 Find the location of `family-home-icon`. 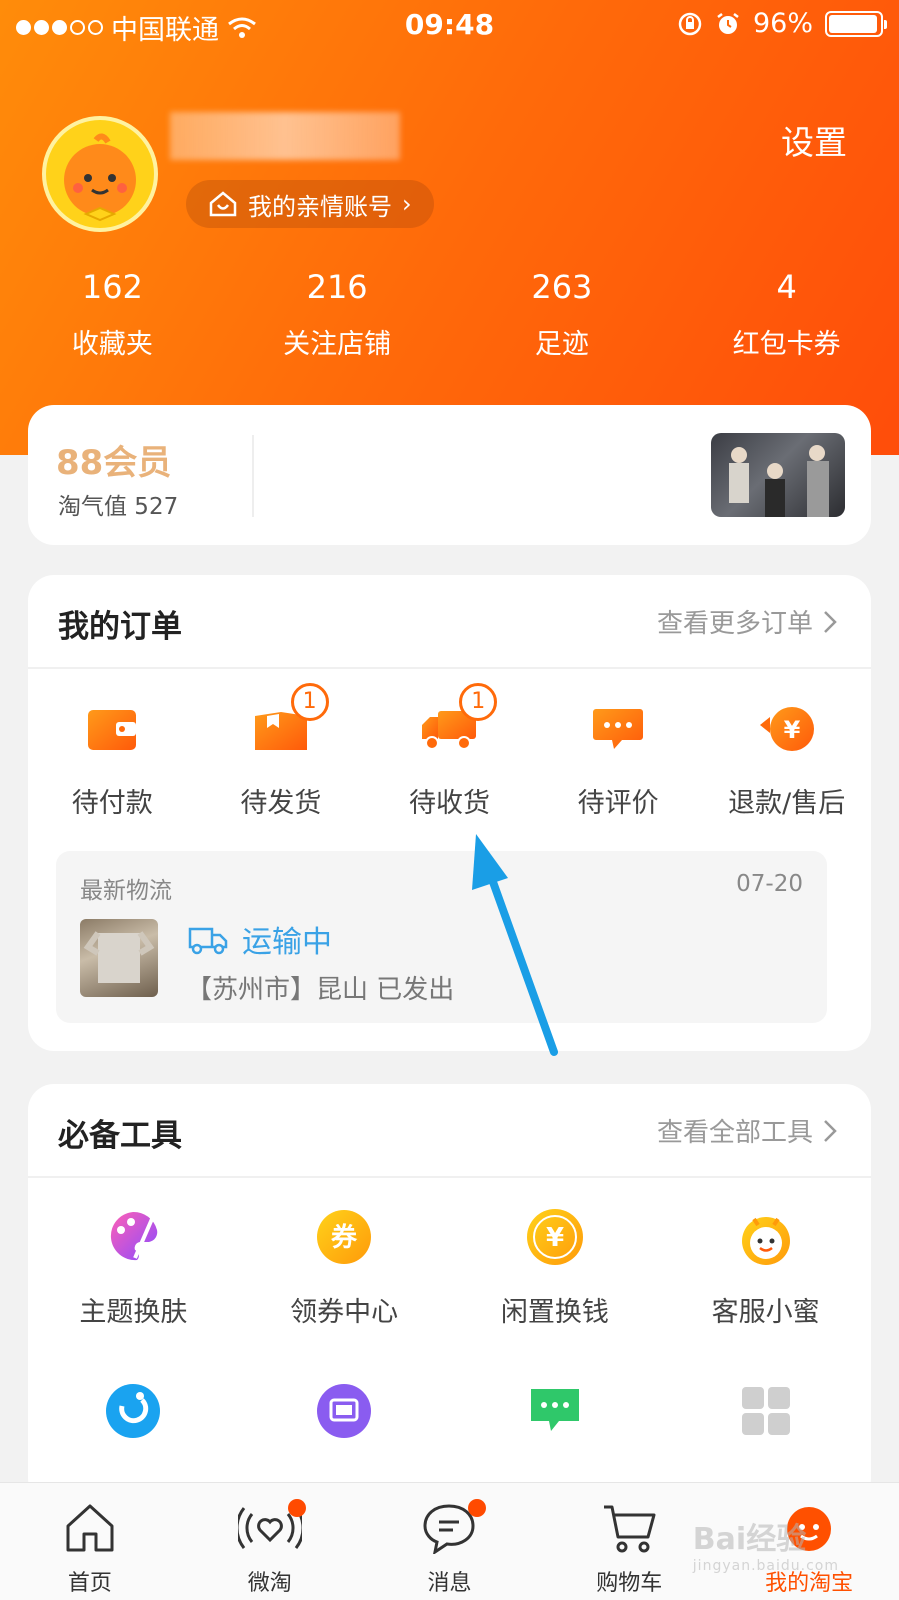

family-home-icon is located at coordinates (223, 204).